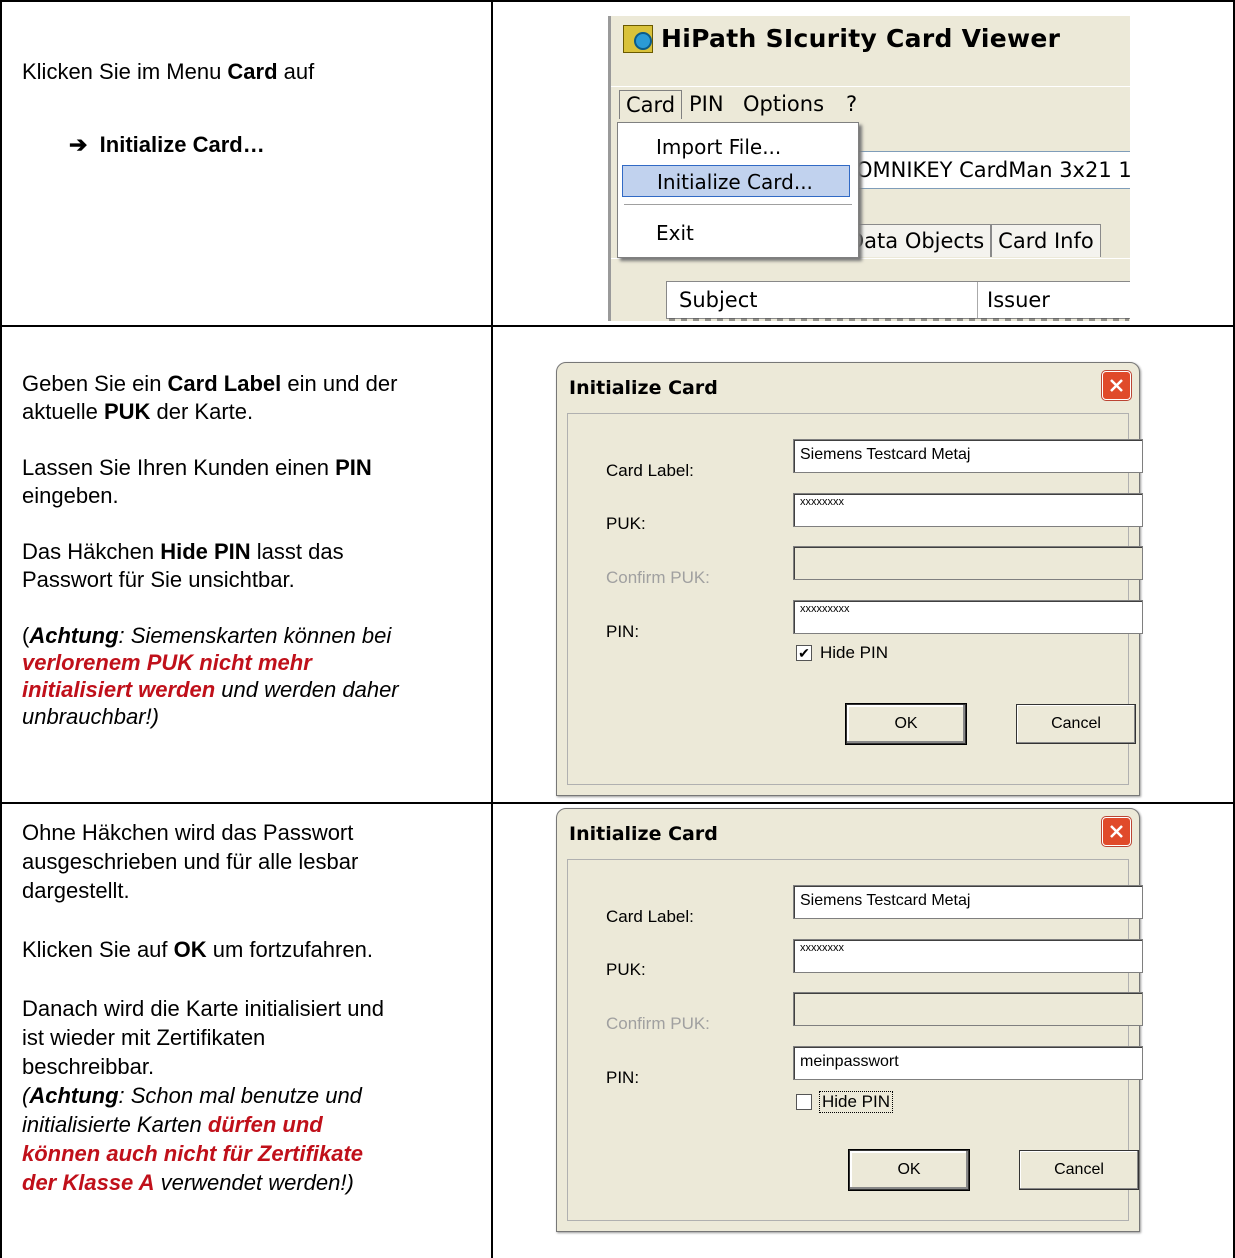 The image size is (1235, 1258). Describe the element at coordinates (626, 523) in the screenshot. I see `puk-label: PUK:` at that location.